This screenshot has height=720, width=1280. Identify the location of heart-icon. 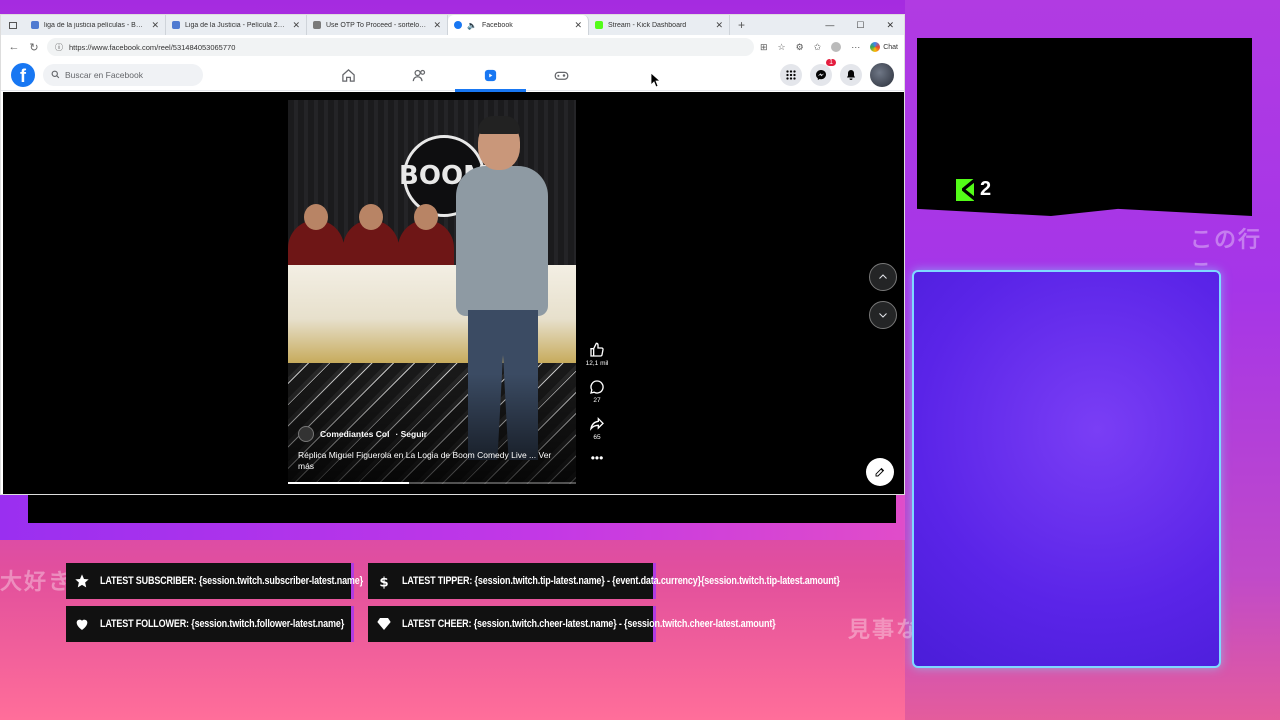
(82, 624).